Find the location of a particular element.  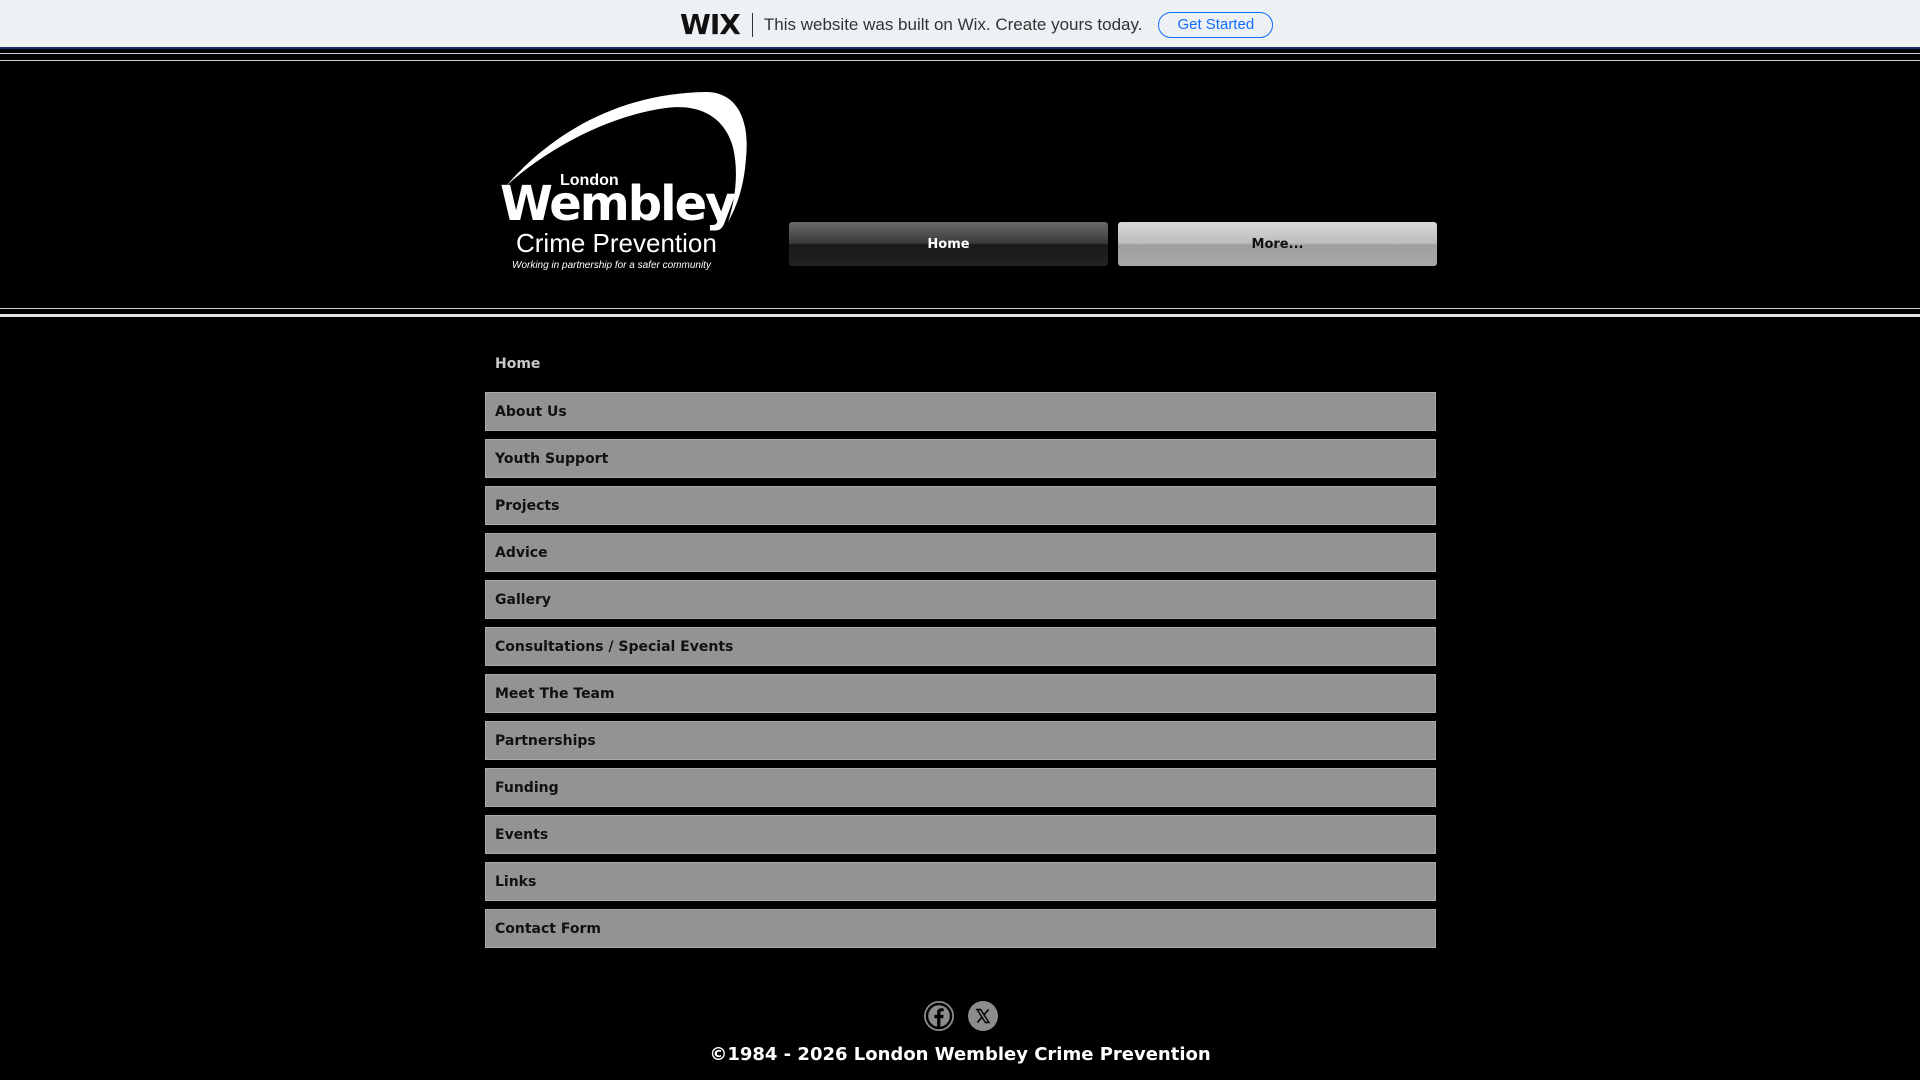

menu-item-partnerships: Partnerships is located at coordinates (960, 740).